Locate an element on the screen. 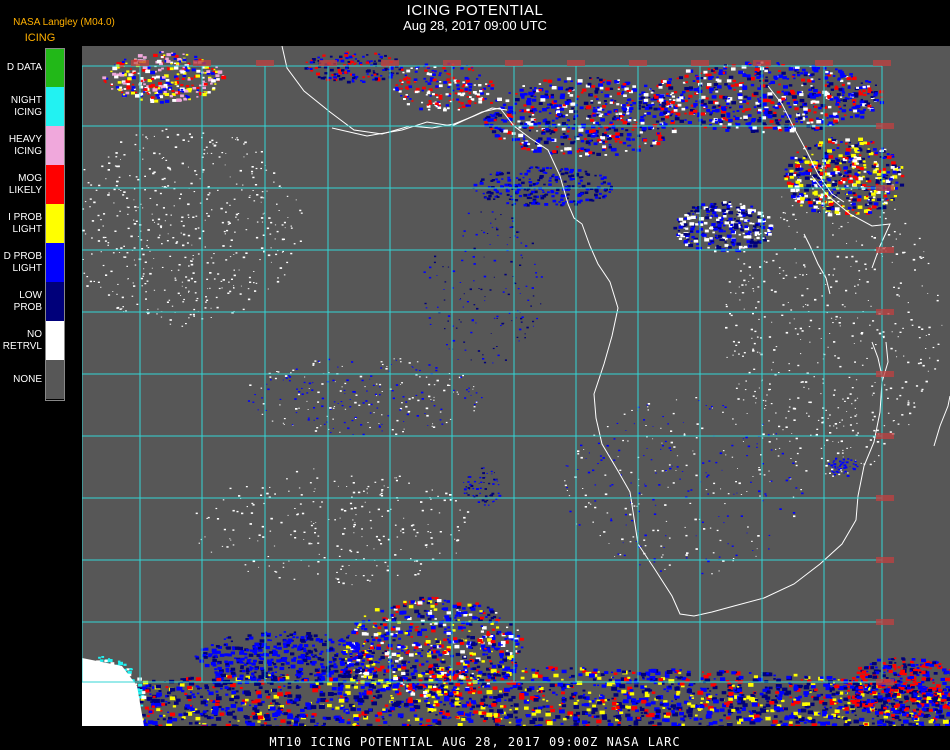 The image size is (950, 750). legend-label: MOG LIKELY is located at coordinates (25, 184).